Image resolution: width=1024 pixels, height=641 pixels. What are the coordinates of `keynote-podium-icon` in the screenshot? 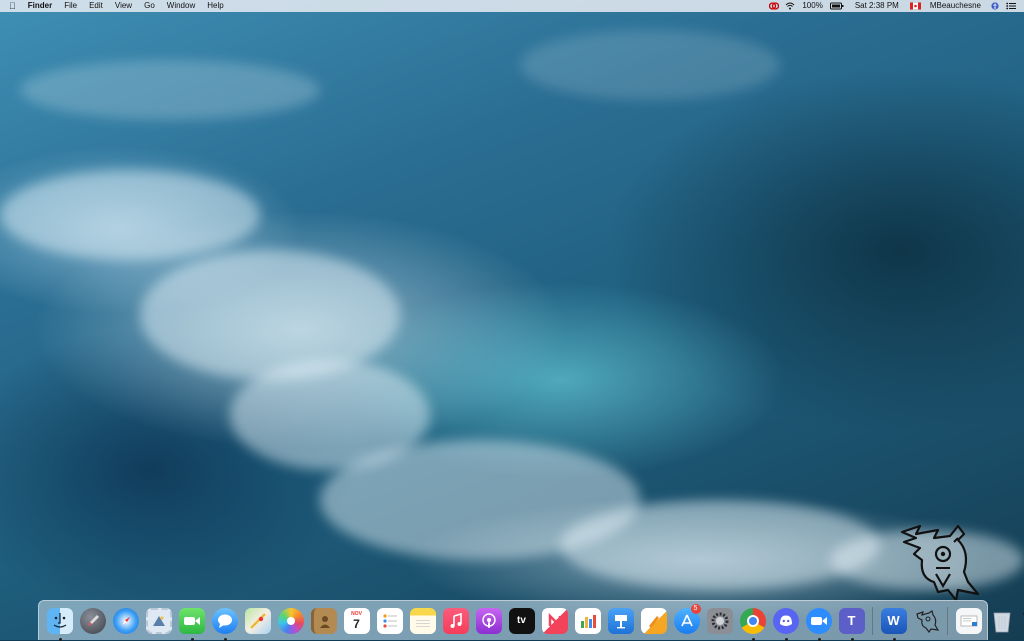 It's located at (621, 621).